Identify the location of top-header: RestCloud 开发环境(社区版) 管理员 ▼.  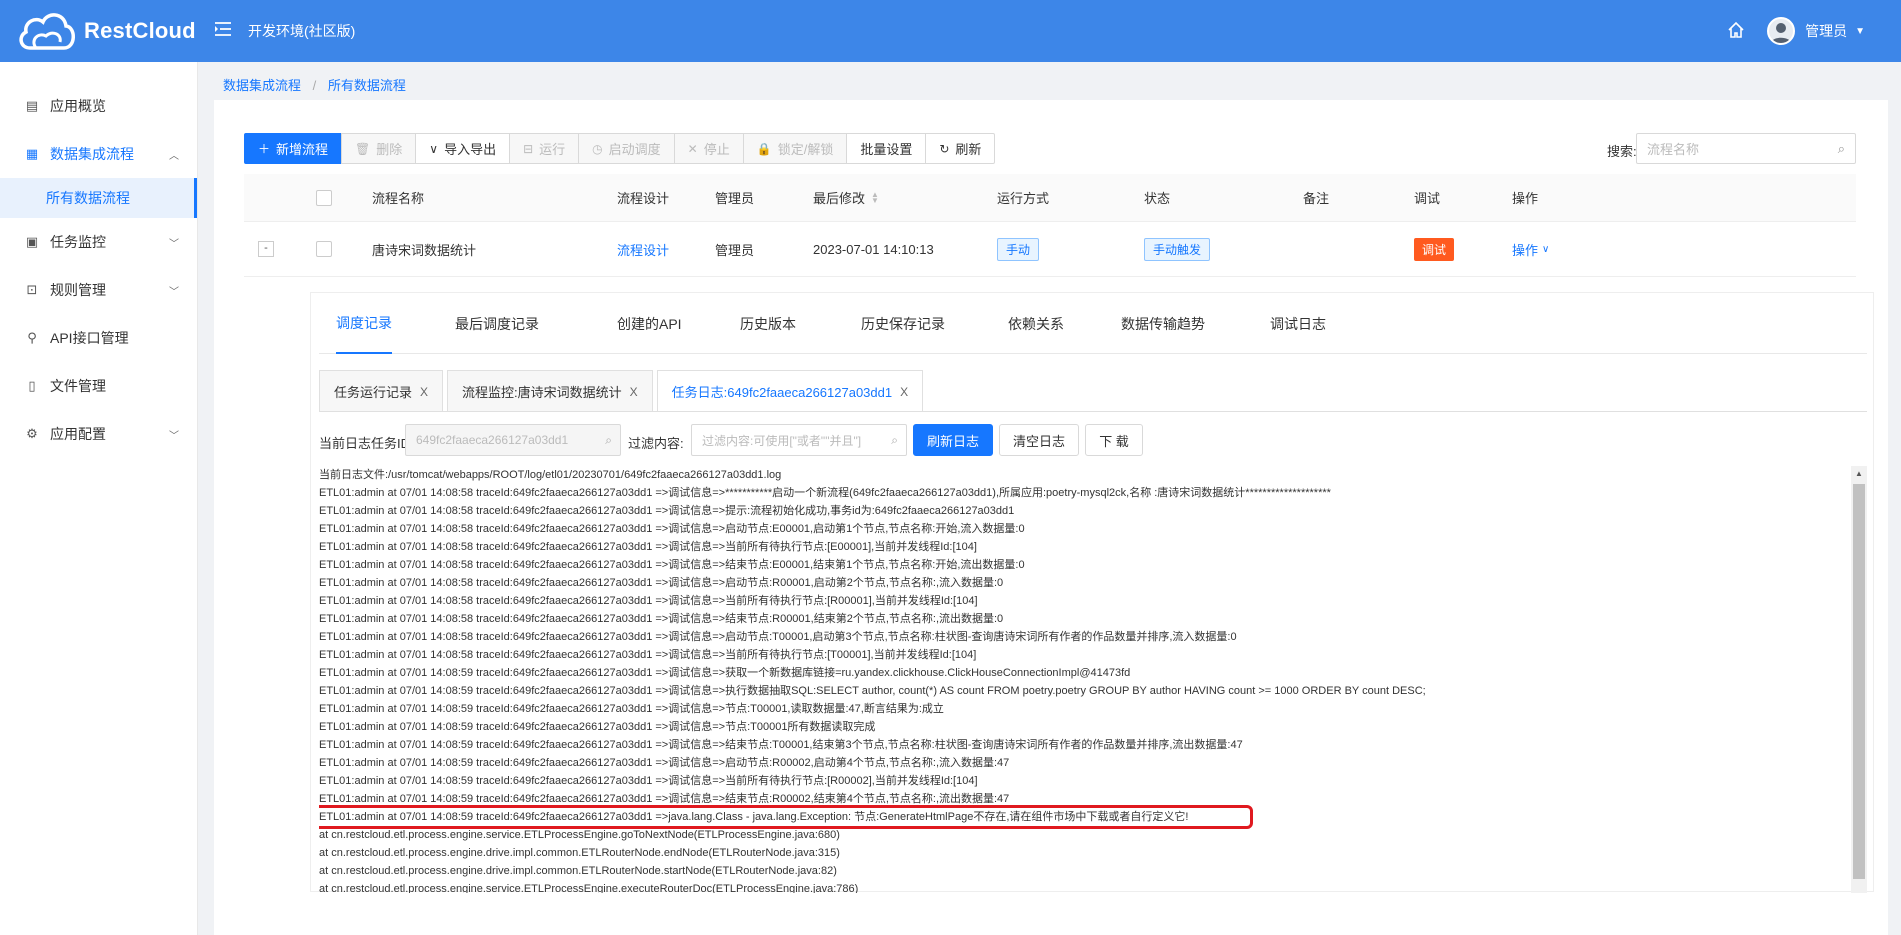
(950, 31).